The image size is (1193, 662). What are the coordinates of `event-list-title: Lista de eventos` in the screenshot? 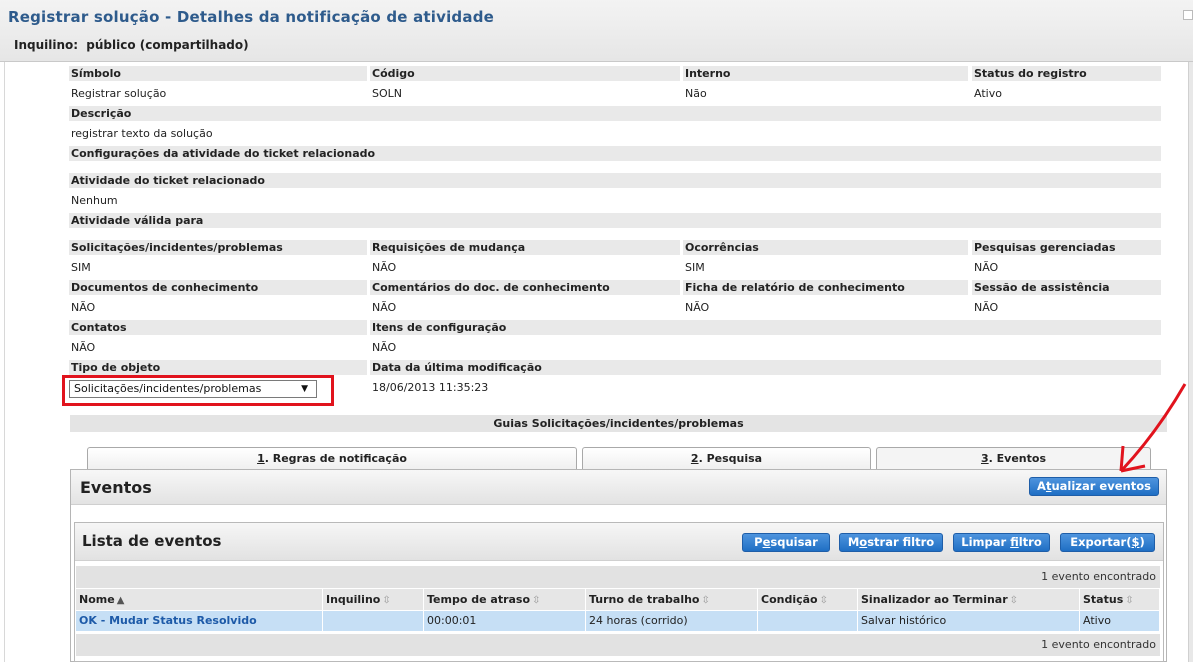 It's located at (152, 541).